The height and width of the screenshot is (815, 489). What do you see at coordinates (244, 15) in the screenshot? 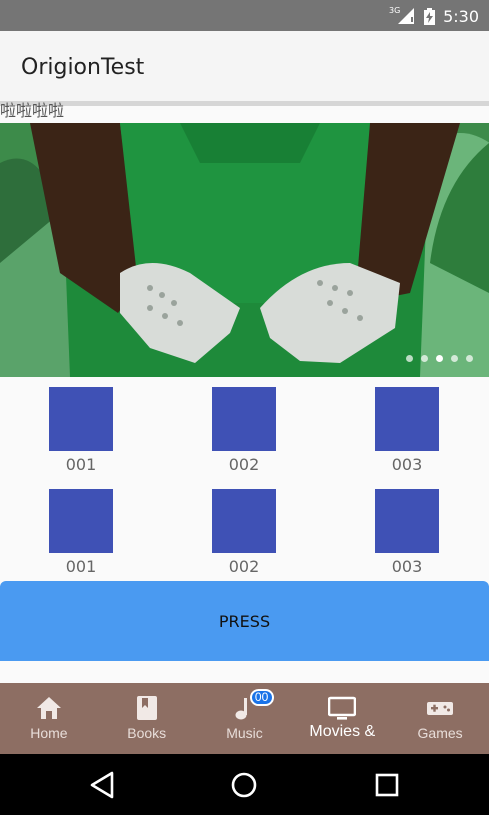
I see `status-bar: 3G 5:30` at bounding box center [244, 15].